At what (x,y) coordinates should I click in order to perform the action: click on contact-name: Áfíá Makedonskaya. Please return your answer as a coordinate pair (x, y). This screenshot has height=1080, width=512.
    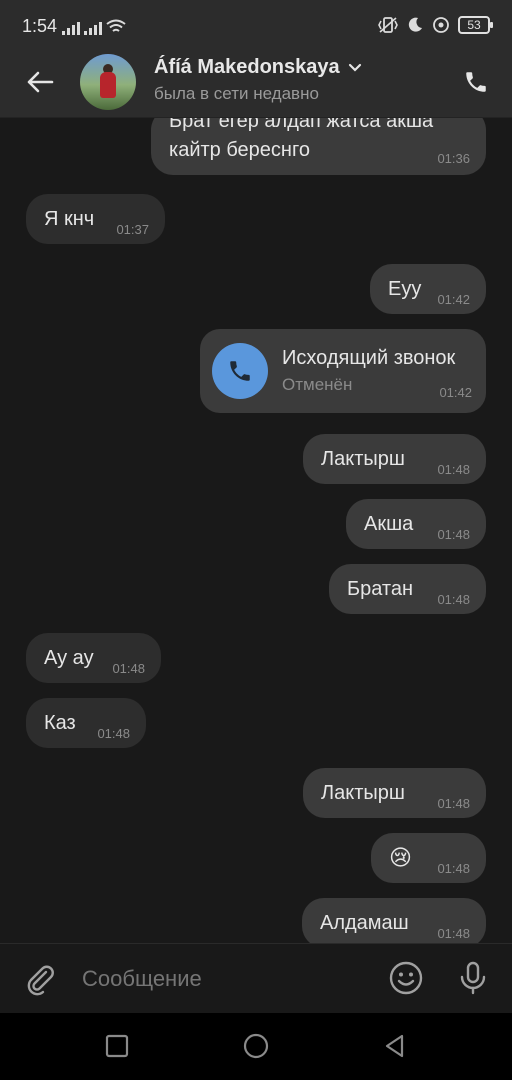
    Looking at the image, I should click on (247, 67).